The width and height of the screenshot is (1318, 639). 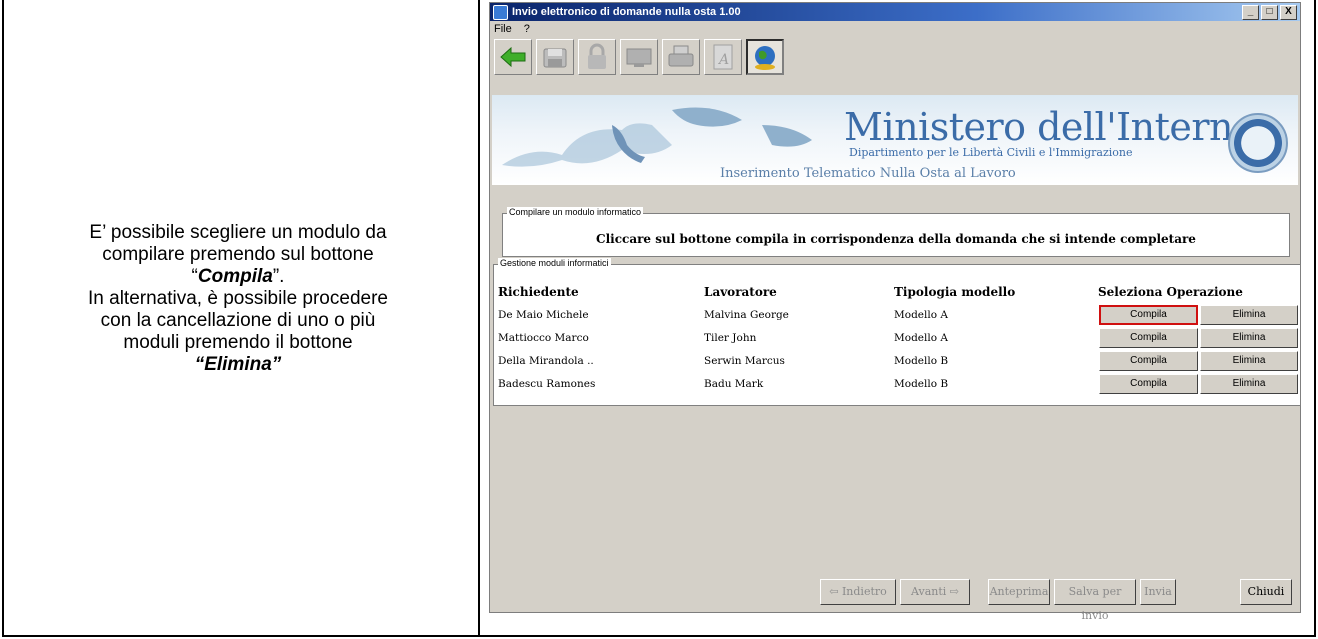 I want to click on salva-per-invio-button: Salva per invio, so click(x=1095, y=600).